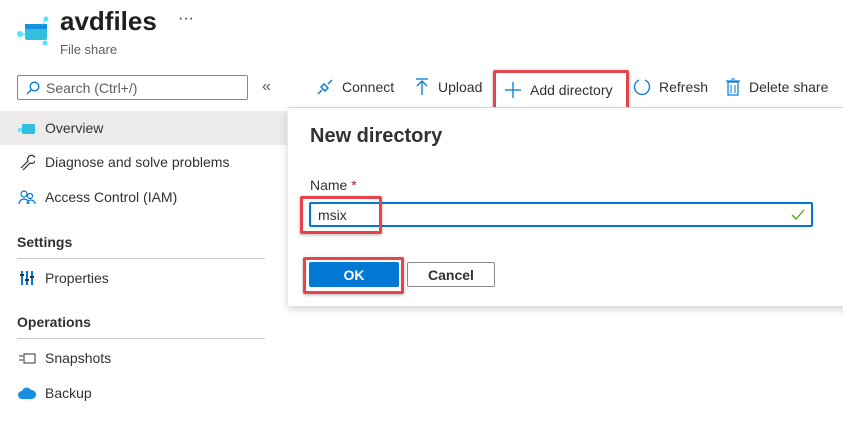 The height and width of the screenshot is (430, 843). Describe the element at coordinates (27, 197) in the screenshot. I see `people-icon` at that location.